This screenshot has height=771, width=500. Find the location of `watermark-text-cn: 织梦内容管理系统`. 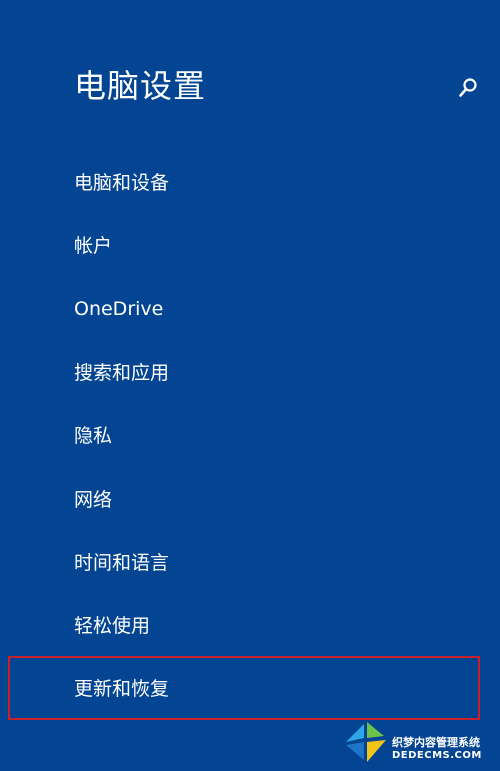

watermark-text-cn: 织梦内容管理系统 is located at coordinates (436, 742).